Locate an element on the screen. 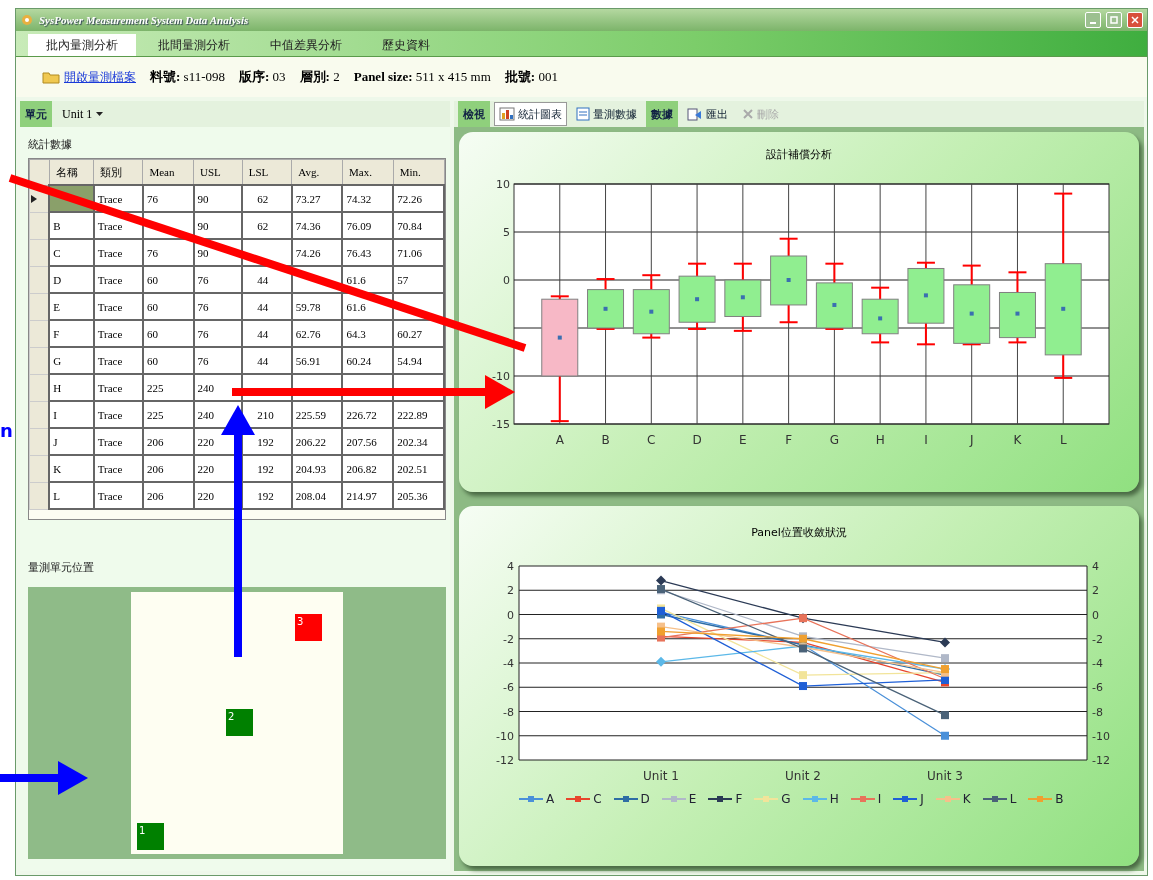 This screenshot has width=1153, height=880. axis-label: 2 is located at coordinates (1095, 591).